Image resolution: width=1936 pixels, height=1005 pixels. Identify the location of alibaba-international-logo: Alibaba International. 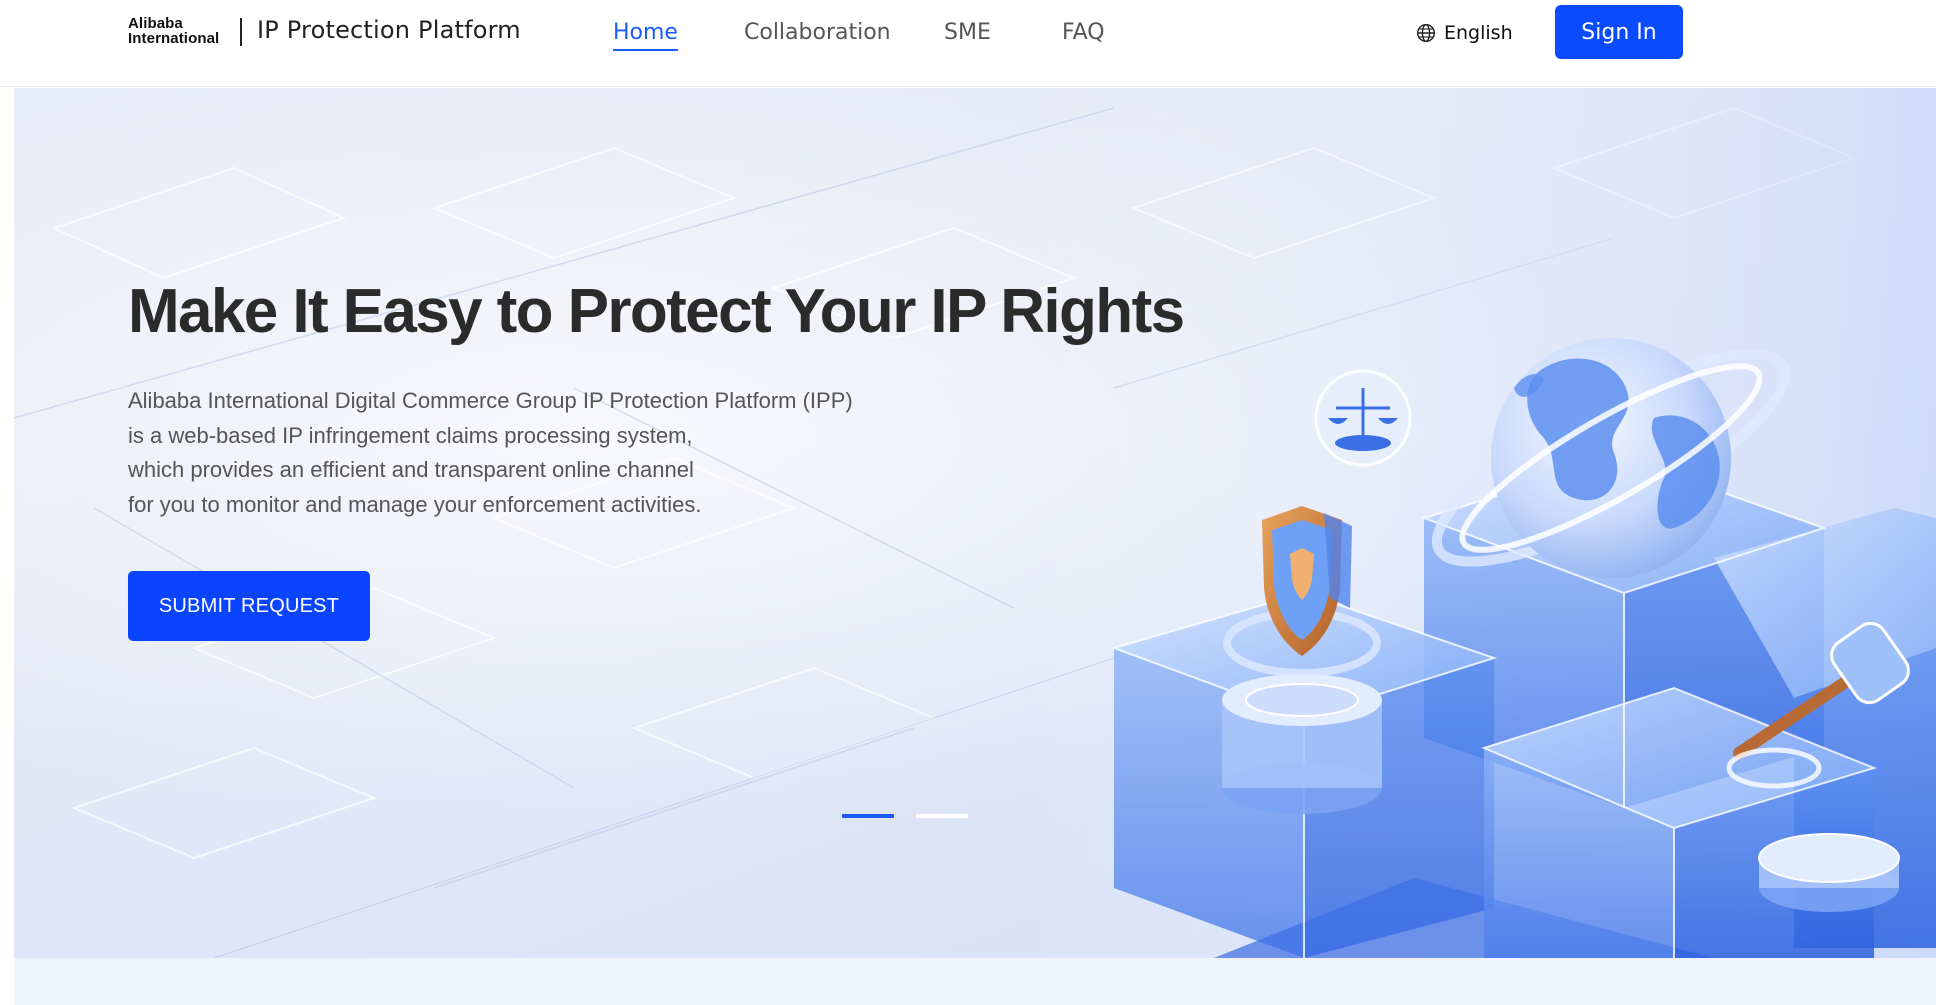
(178, 31).